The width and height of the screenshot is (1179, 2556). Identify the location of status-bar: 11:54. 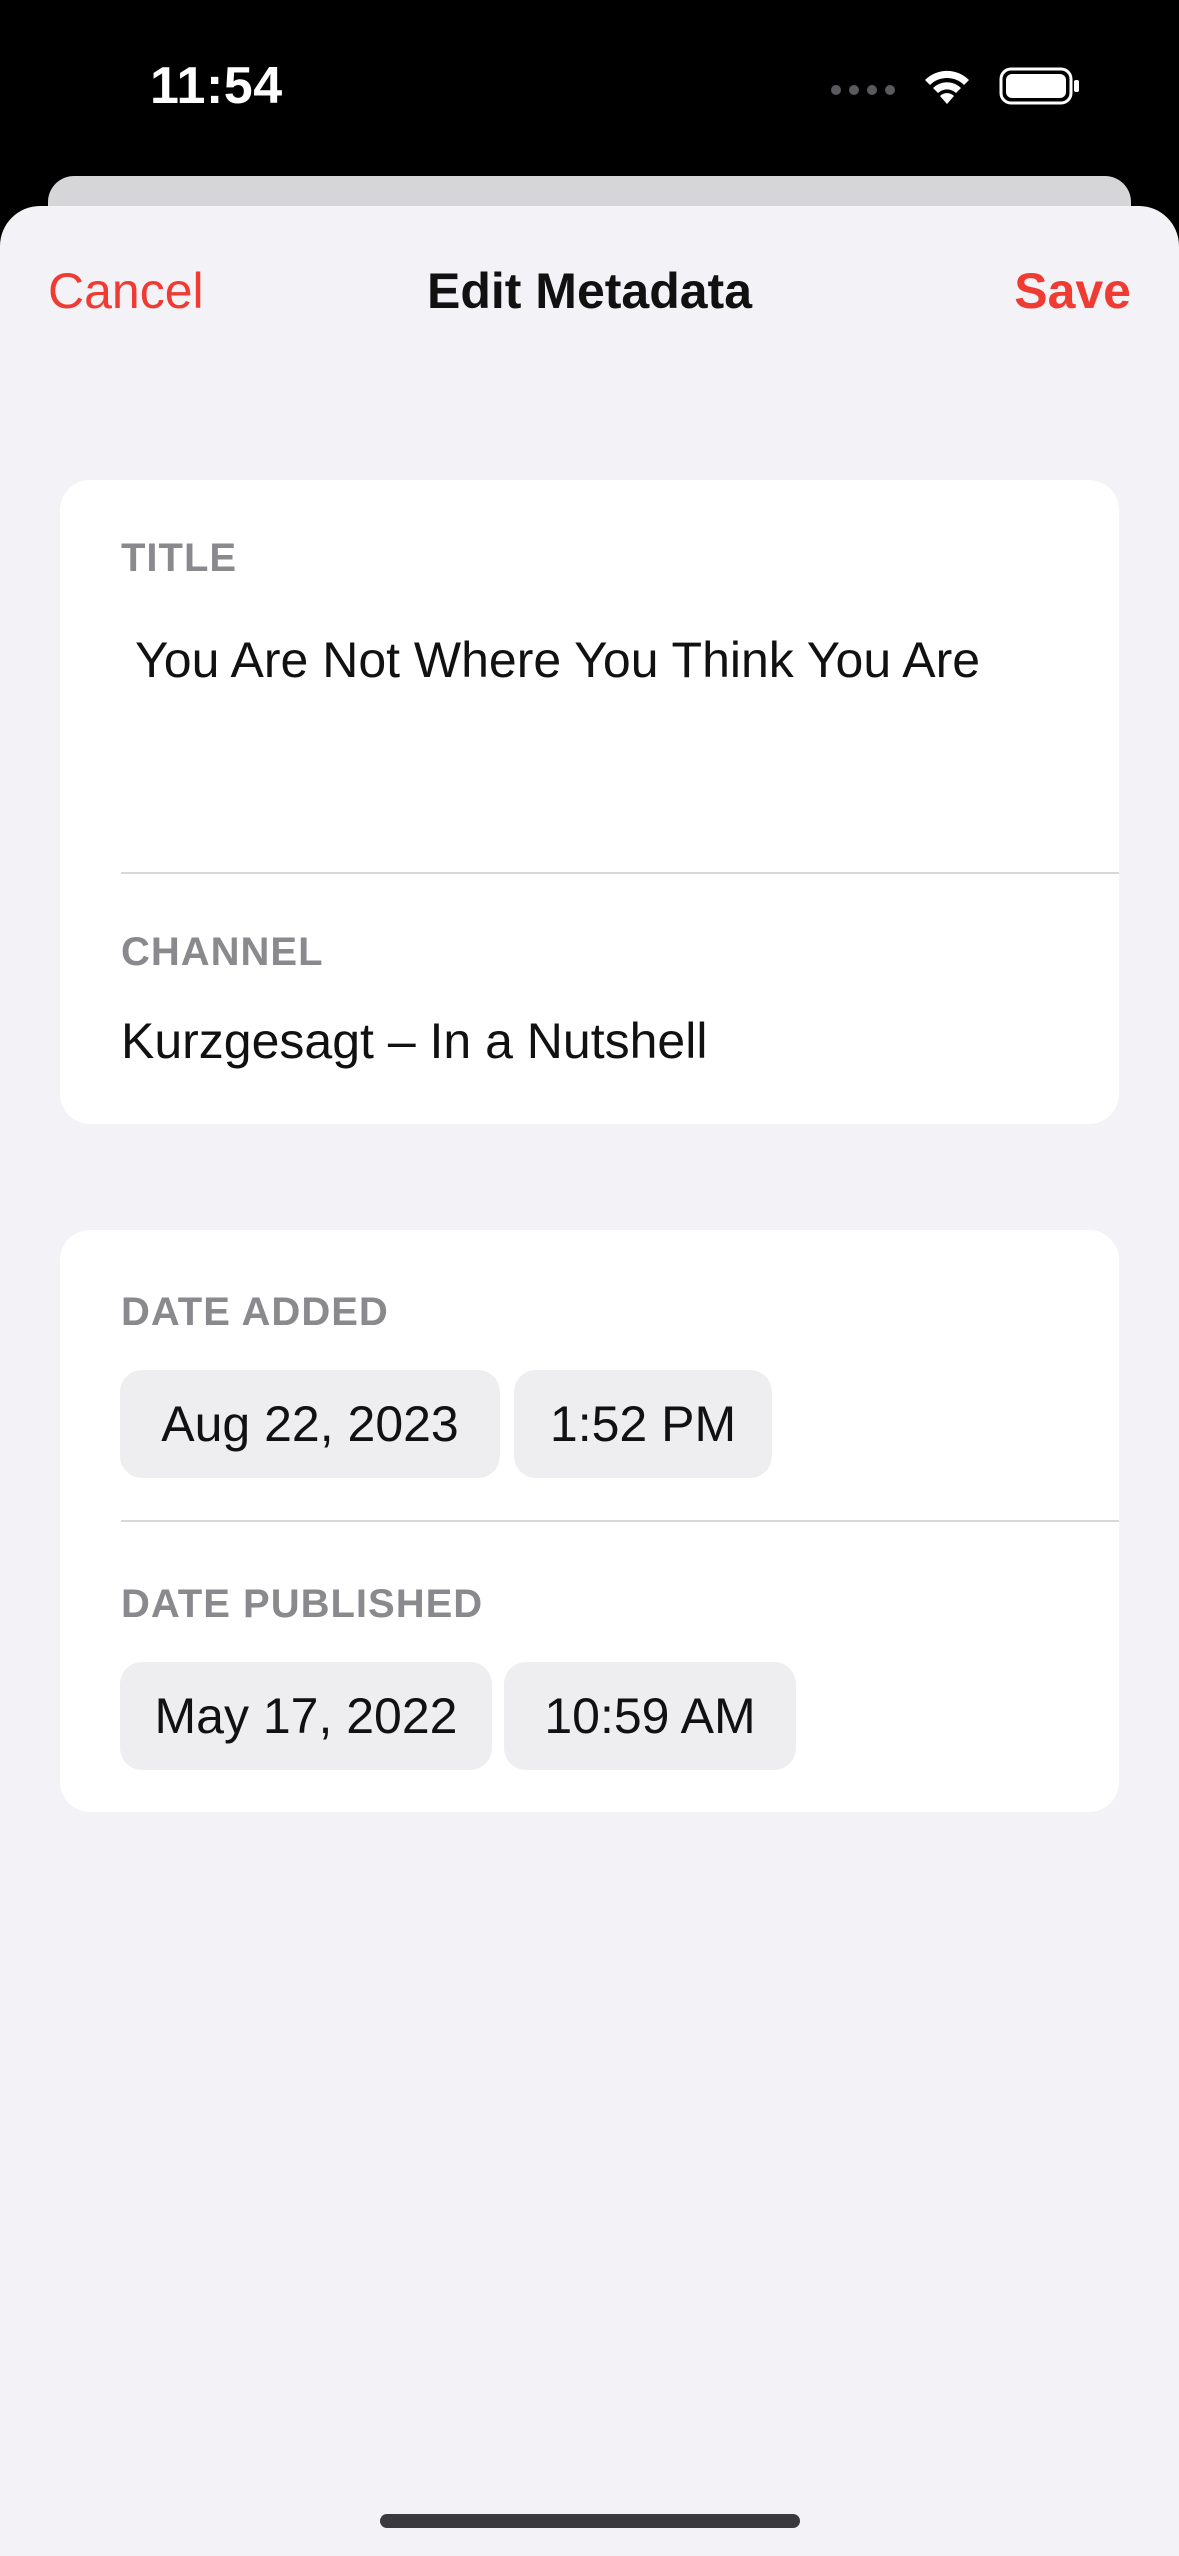
(589, 88).